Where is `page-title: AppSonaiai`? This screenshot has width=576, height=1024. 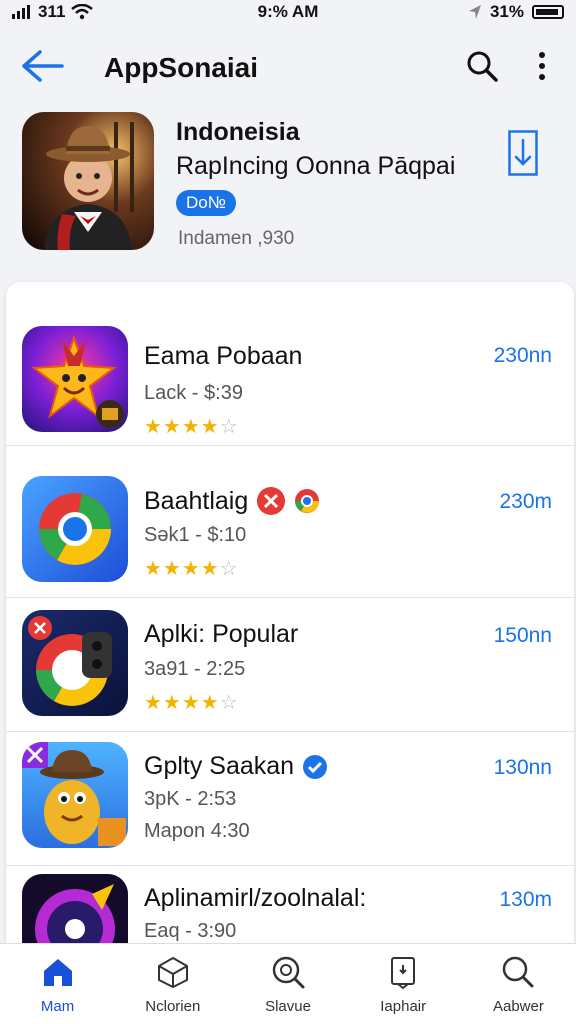
page-title: AppSonaiai is located at coordinates (181, 67).